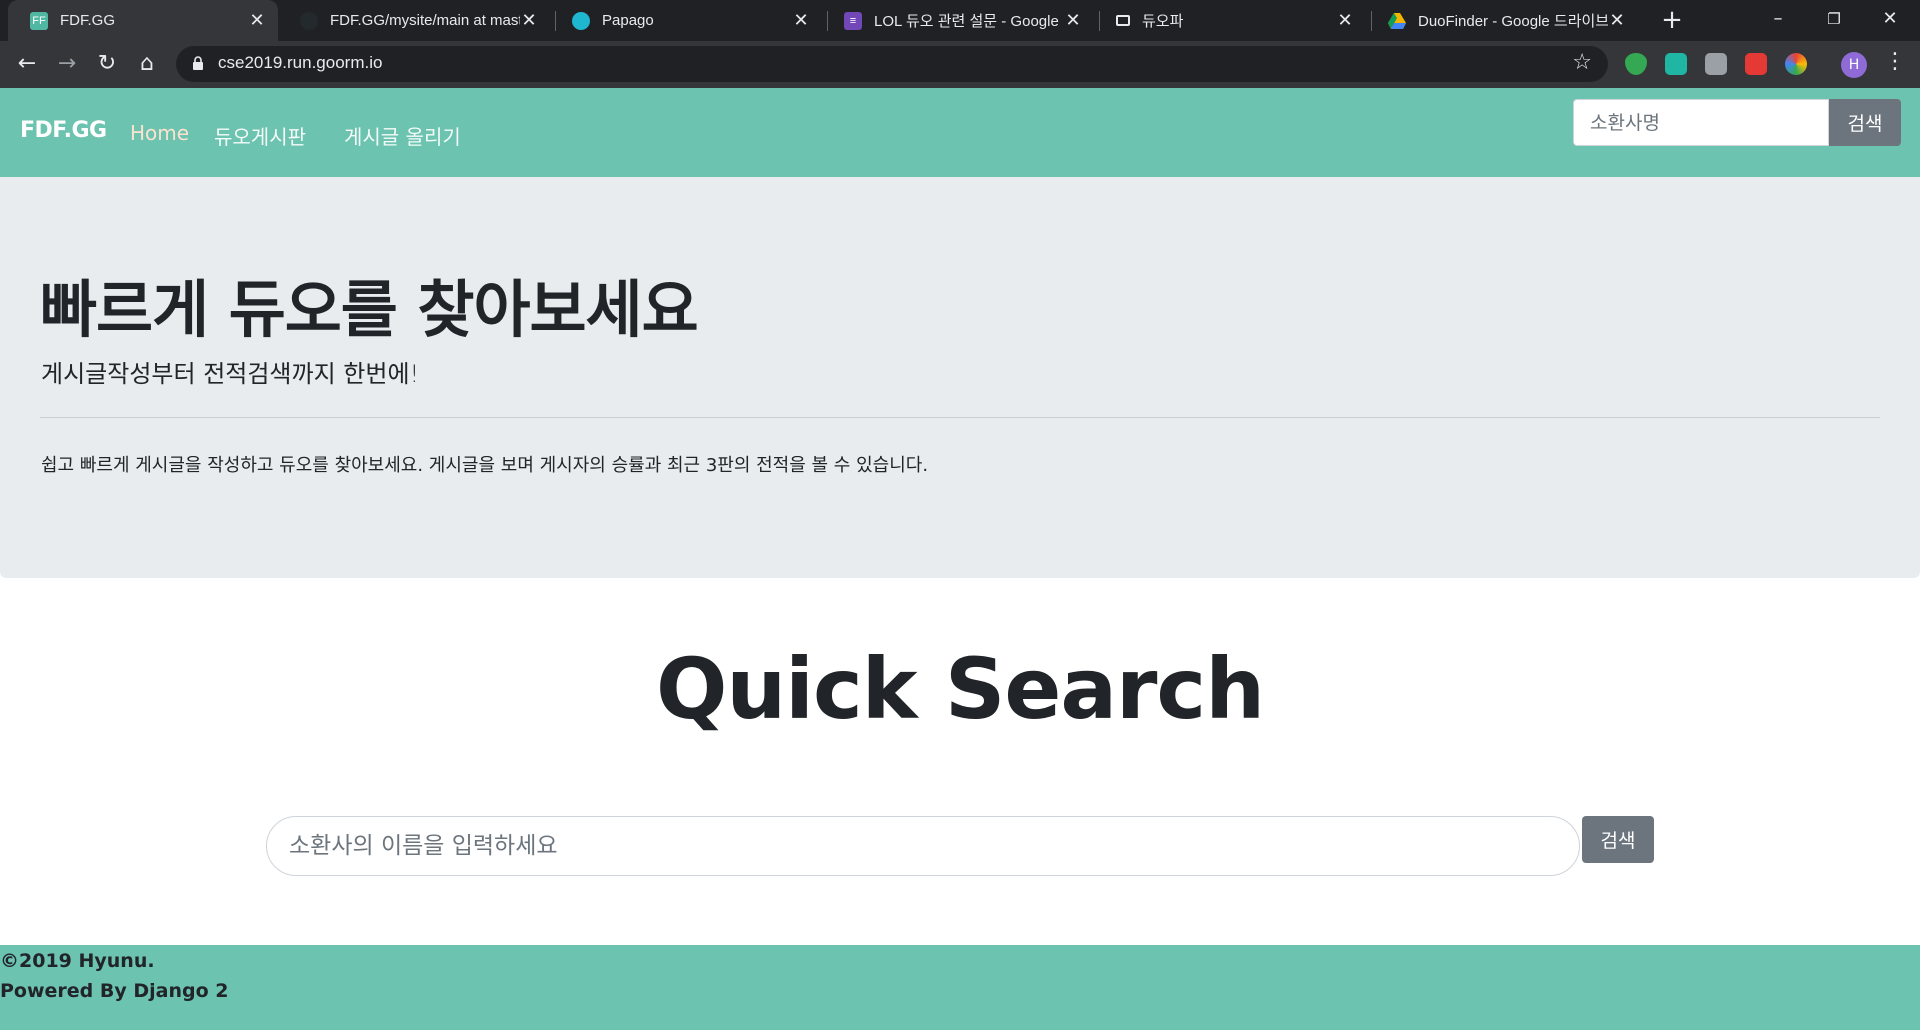 The height and width of the screenshot is (1030, 1920). Describe the element at coordinates (853, 20) in the screenshot. I see `google-forms-icon: ≡` at that location.